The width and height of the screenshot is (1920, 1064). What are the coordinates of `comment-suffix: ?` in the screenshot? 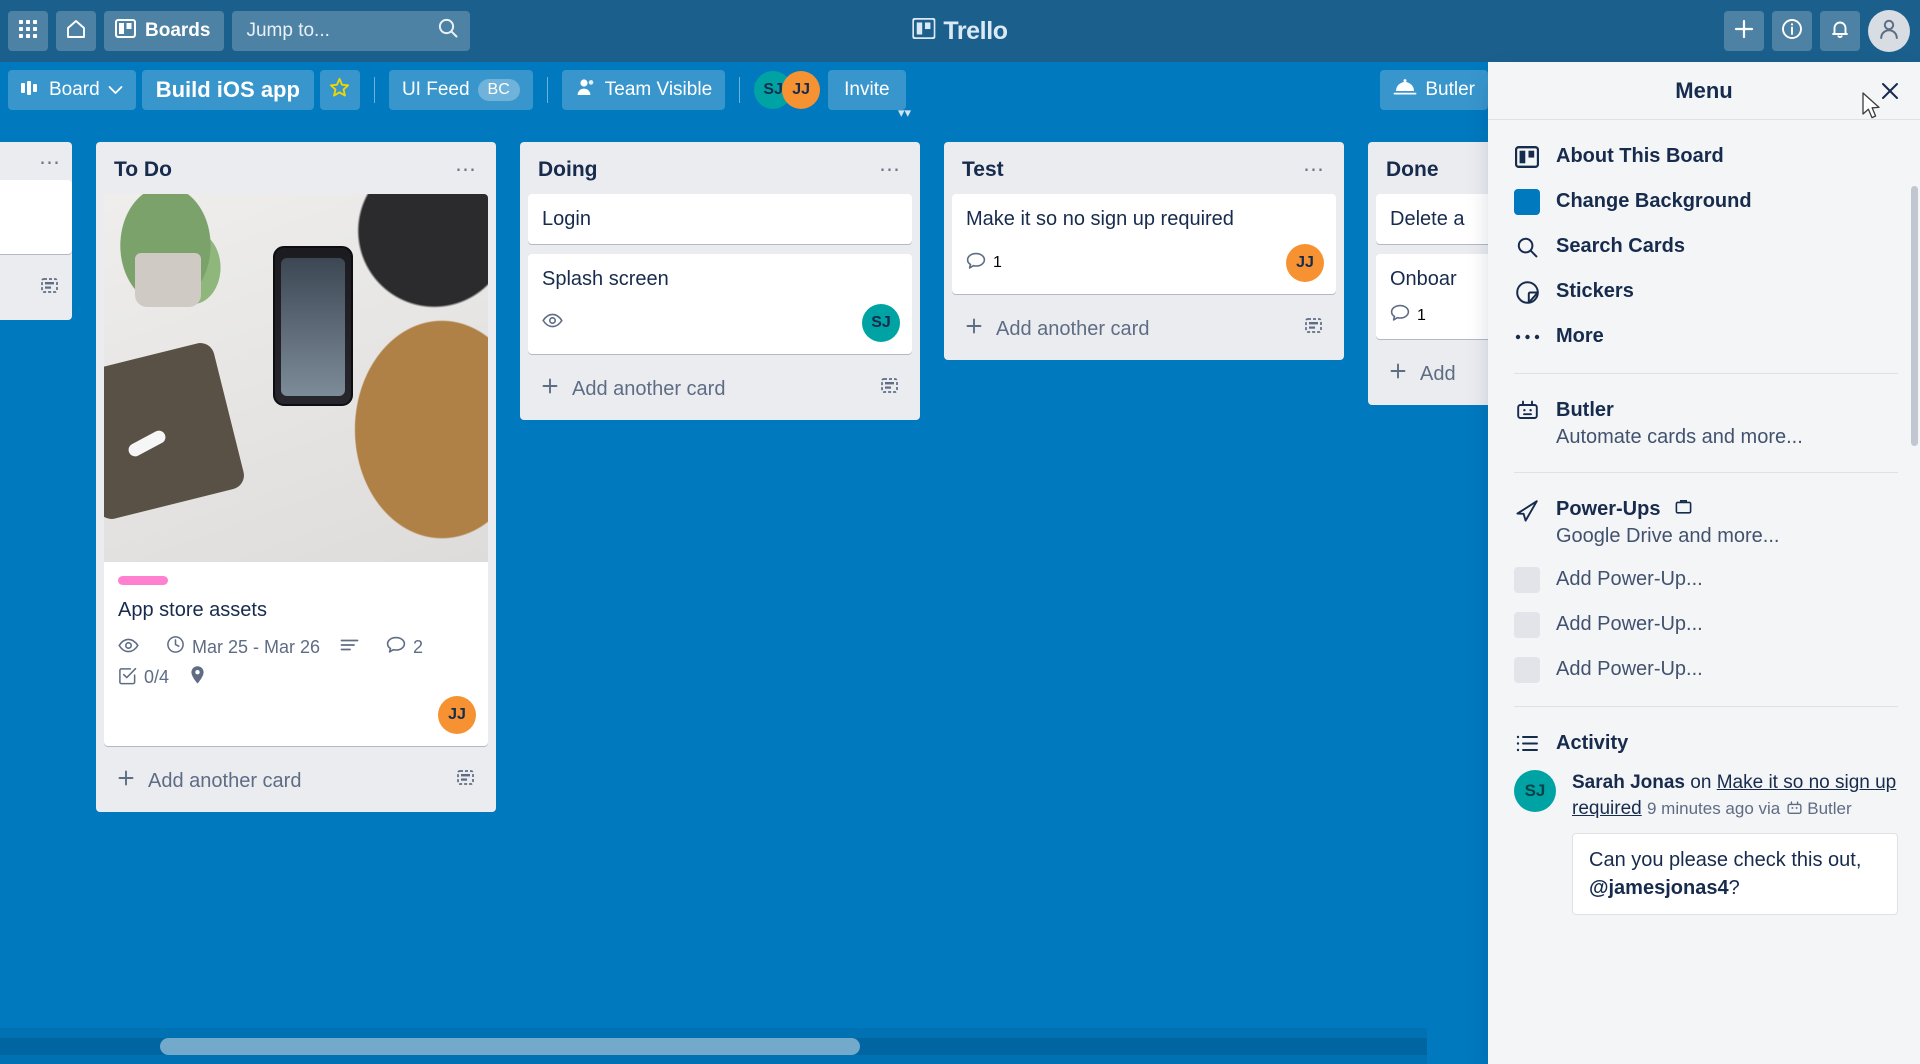 It's located at (1734, 887).